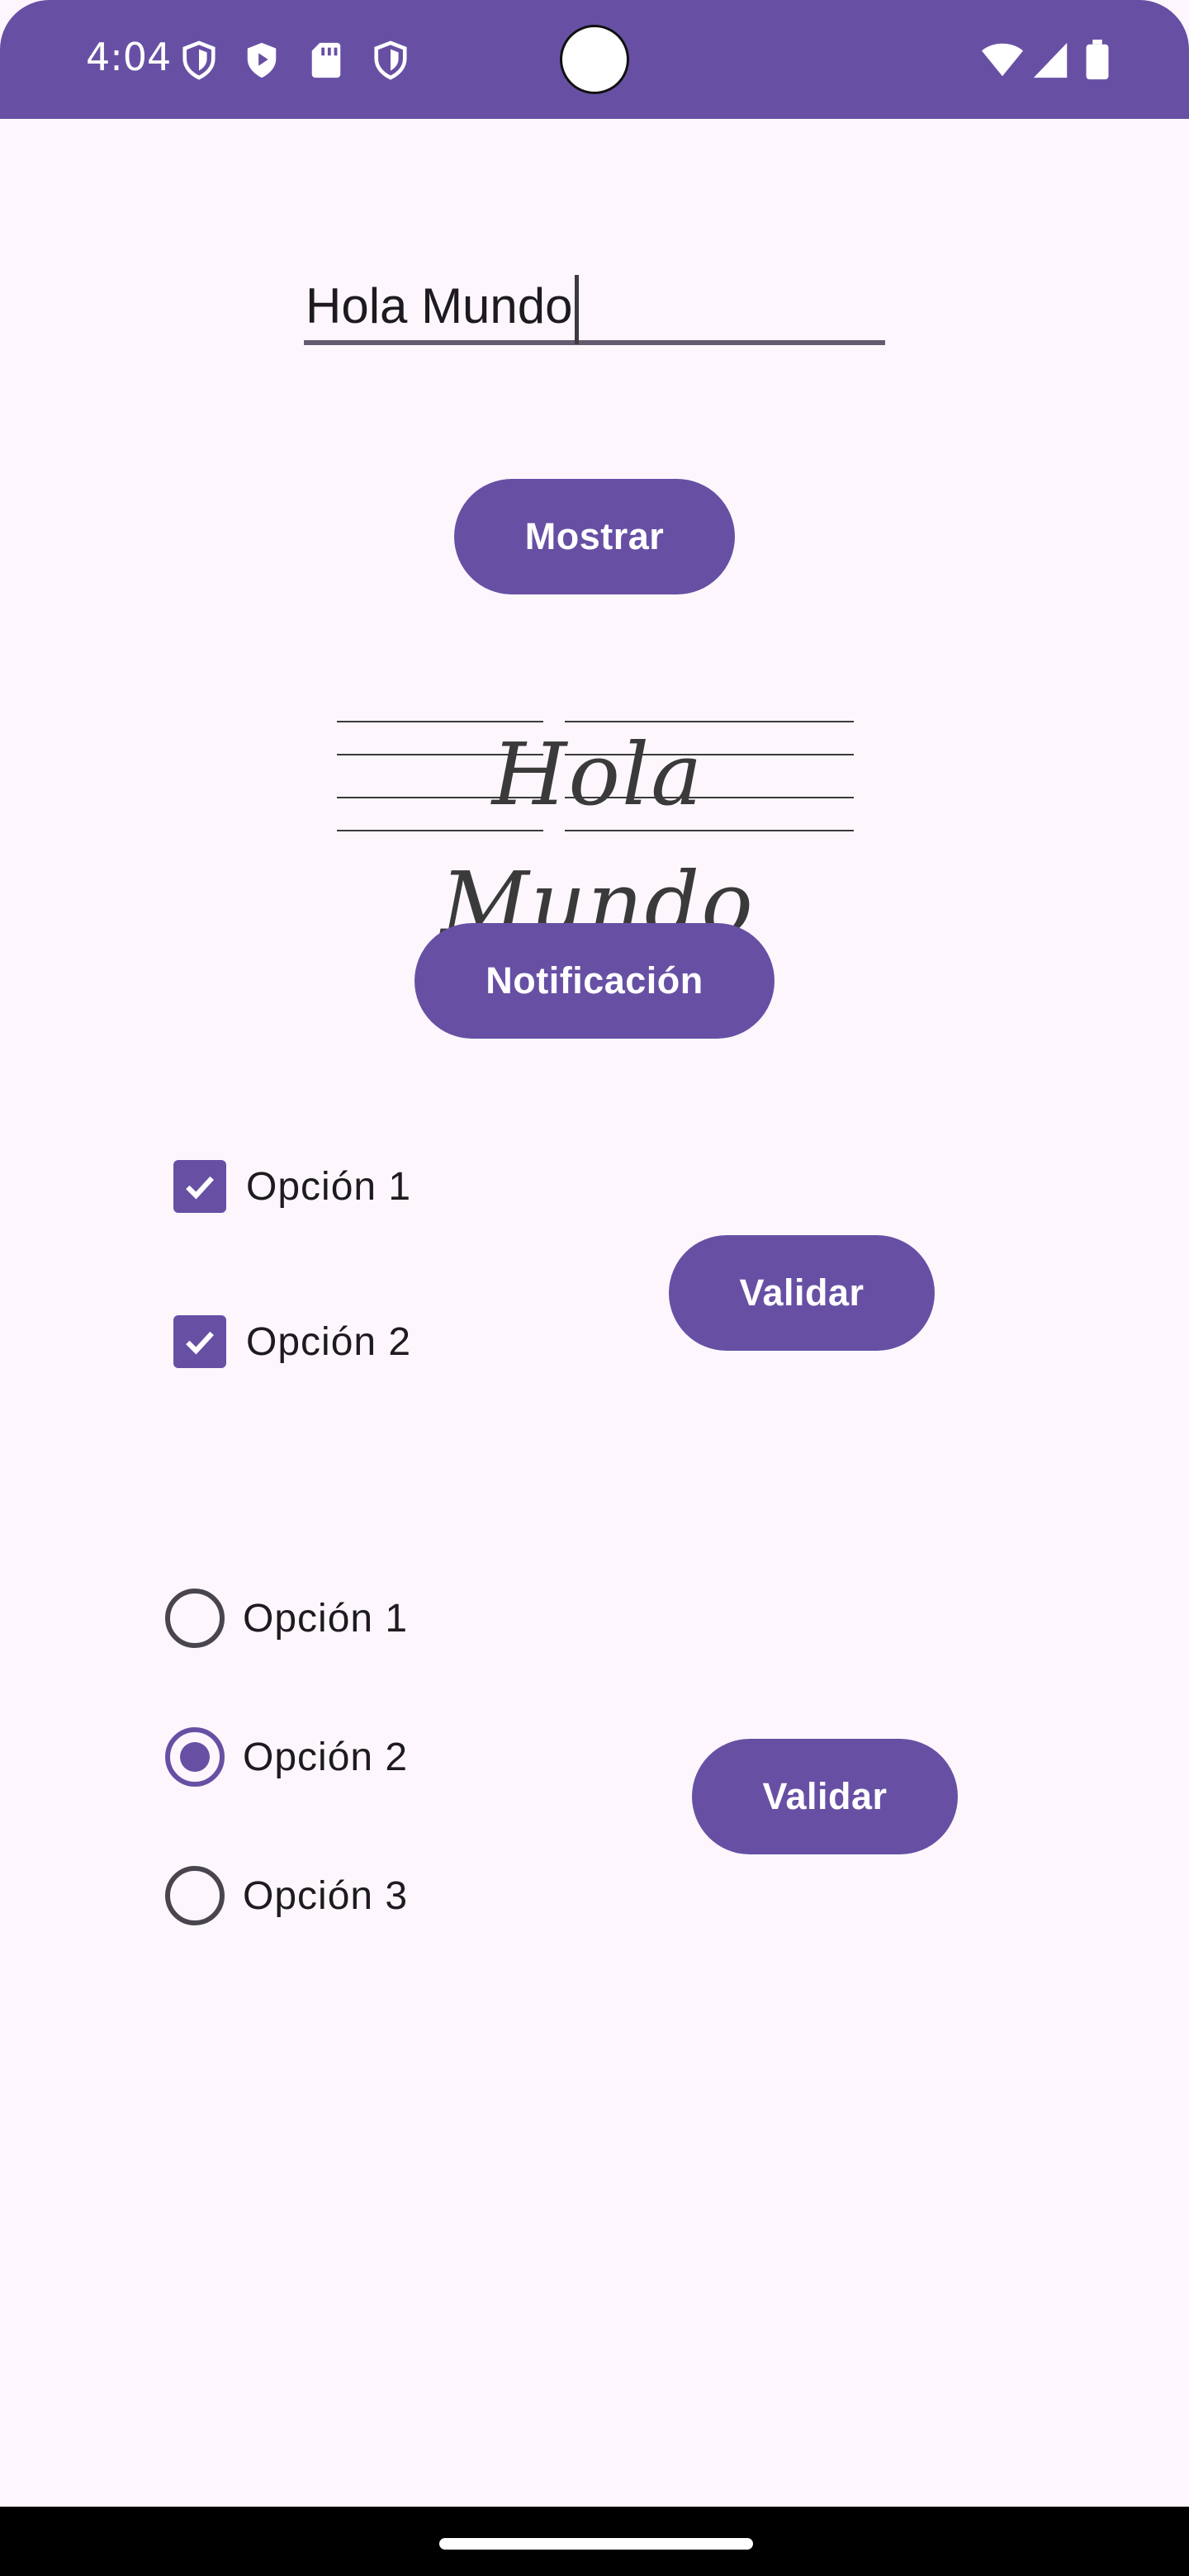 Image resolution: width=1189 pixels, height=2576 pixels. What do you see at coordinates (594, 536) in the screenshot?
I see `show-button: Mostrar` at bounding box center [594, 536].